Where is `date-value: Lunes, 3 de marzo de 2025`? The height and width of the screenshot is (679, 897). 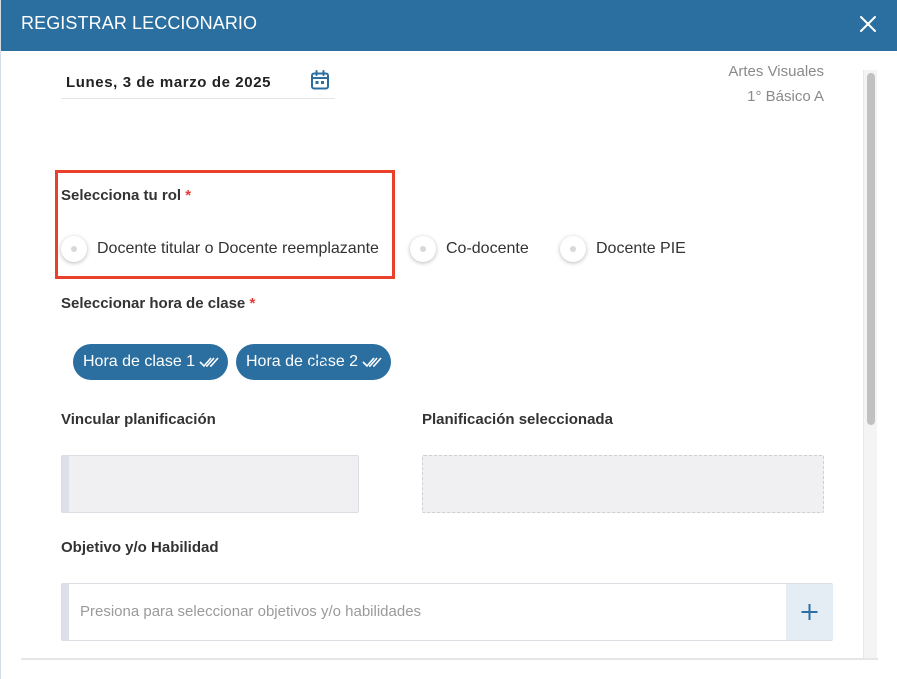 date-value: Lunes, 3 de marzo de 2025 is located at coordinates (169, 82).